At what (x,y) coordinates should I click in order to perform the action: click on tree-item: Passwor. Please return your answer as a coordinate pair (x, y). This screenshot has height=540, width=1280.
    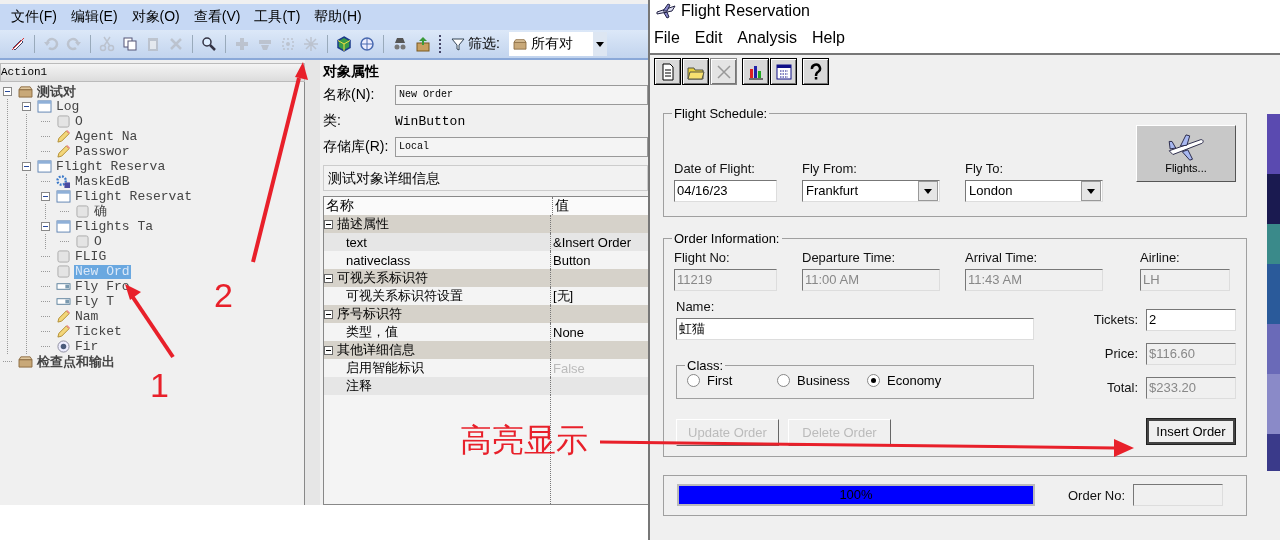
    Looking at the image, I should click on (102, 151).